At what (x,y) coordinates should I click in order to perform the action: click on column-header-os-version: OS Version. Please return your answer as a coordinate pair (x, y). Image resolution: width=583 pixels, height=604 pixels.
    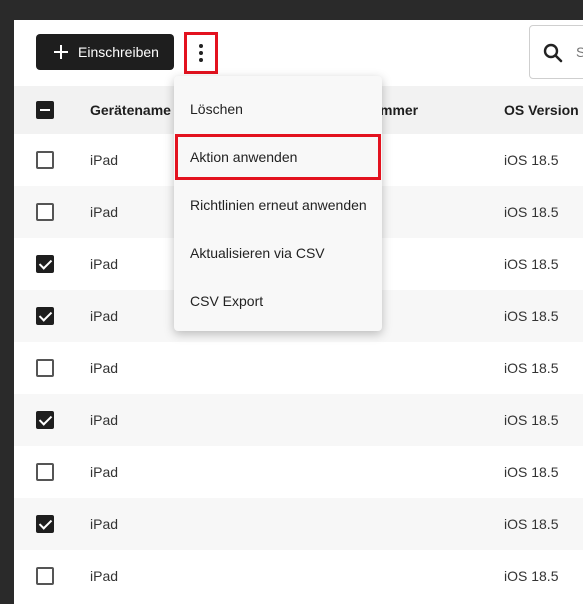
    Looking at the image, I should click on (541, 110).